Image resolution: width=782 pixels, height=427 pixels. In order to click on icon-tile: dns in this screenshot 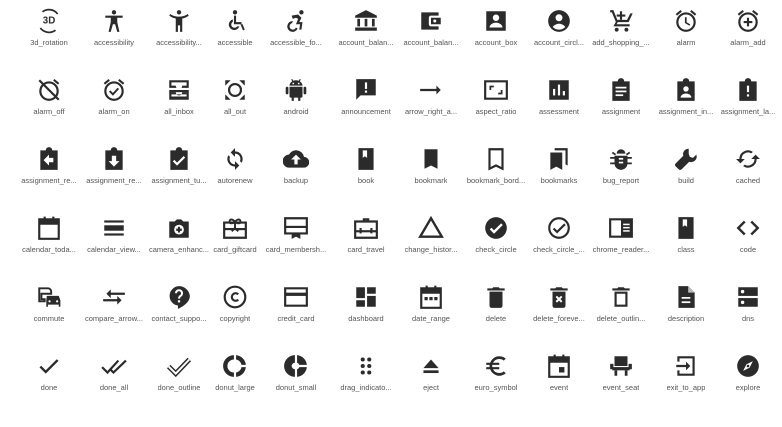, I will do `click(748, 312)`.